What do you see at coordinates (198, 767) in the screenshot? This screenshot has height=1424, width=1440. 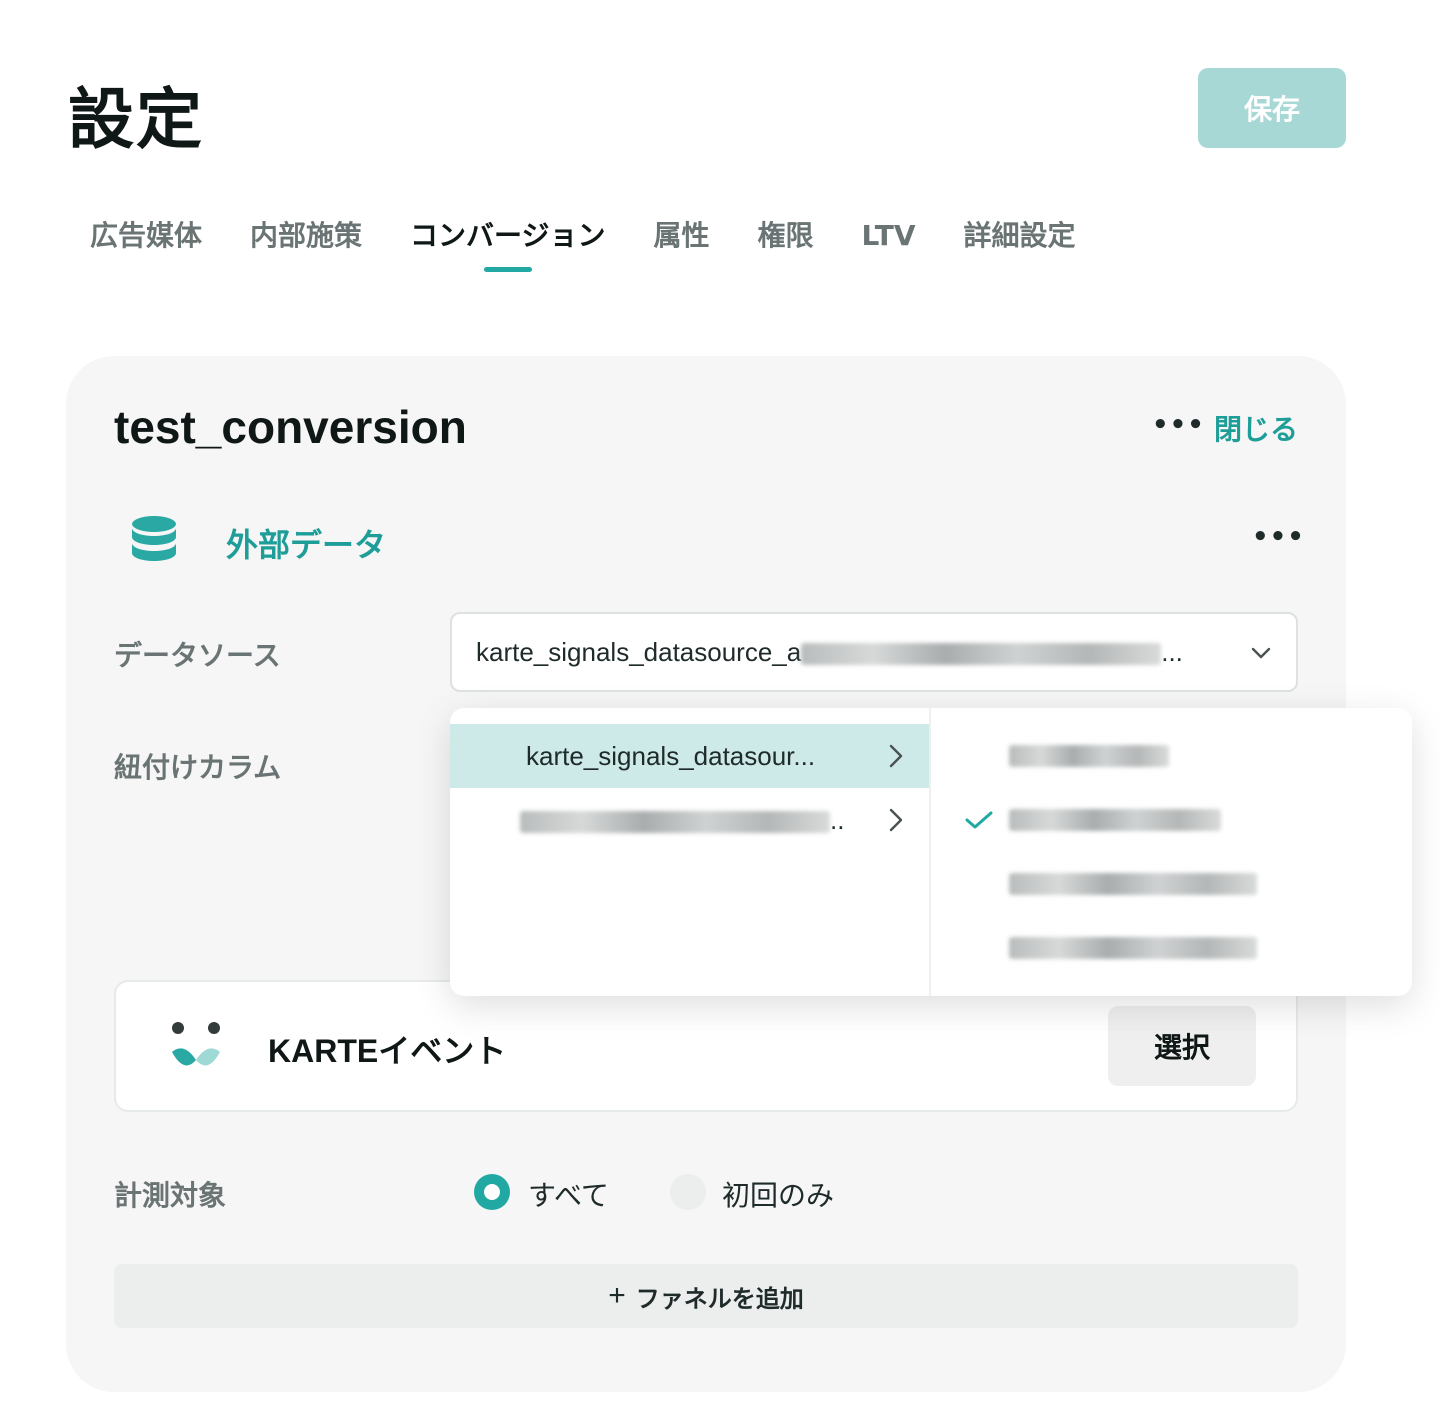 I see `link-column-label: 紐付けカラム` at bounding box center [198, 767].